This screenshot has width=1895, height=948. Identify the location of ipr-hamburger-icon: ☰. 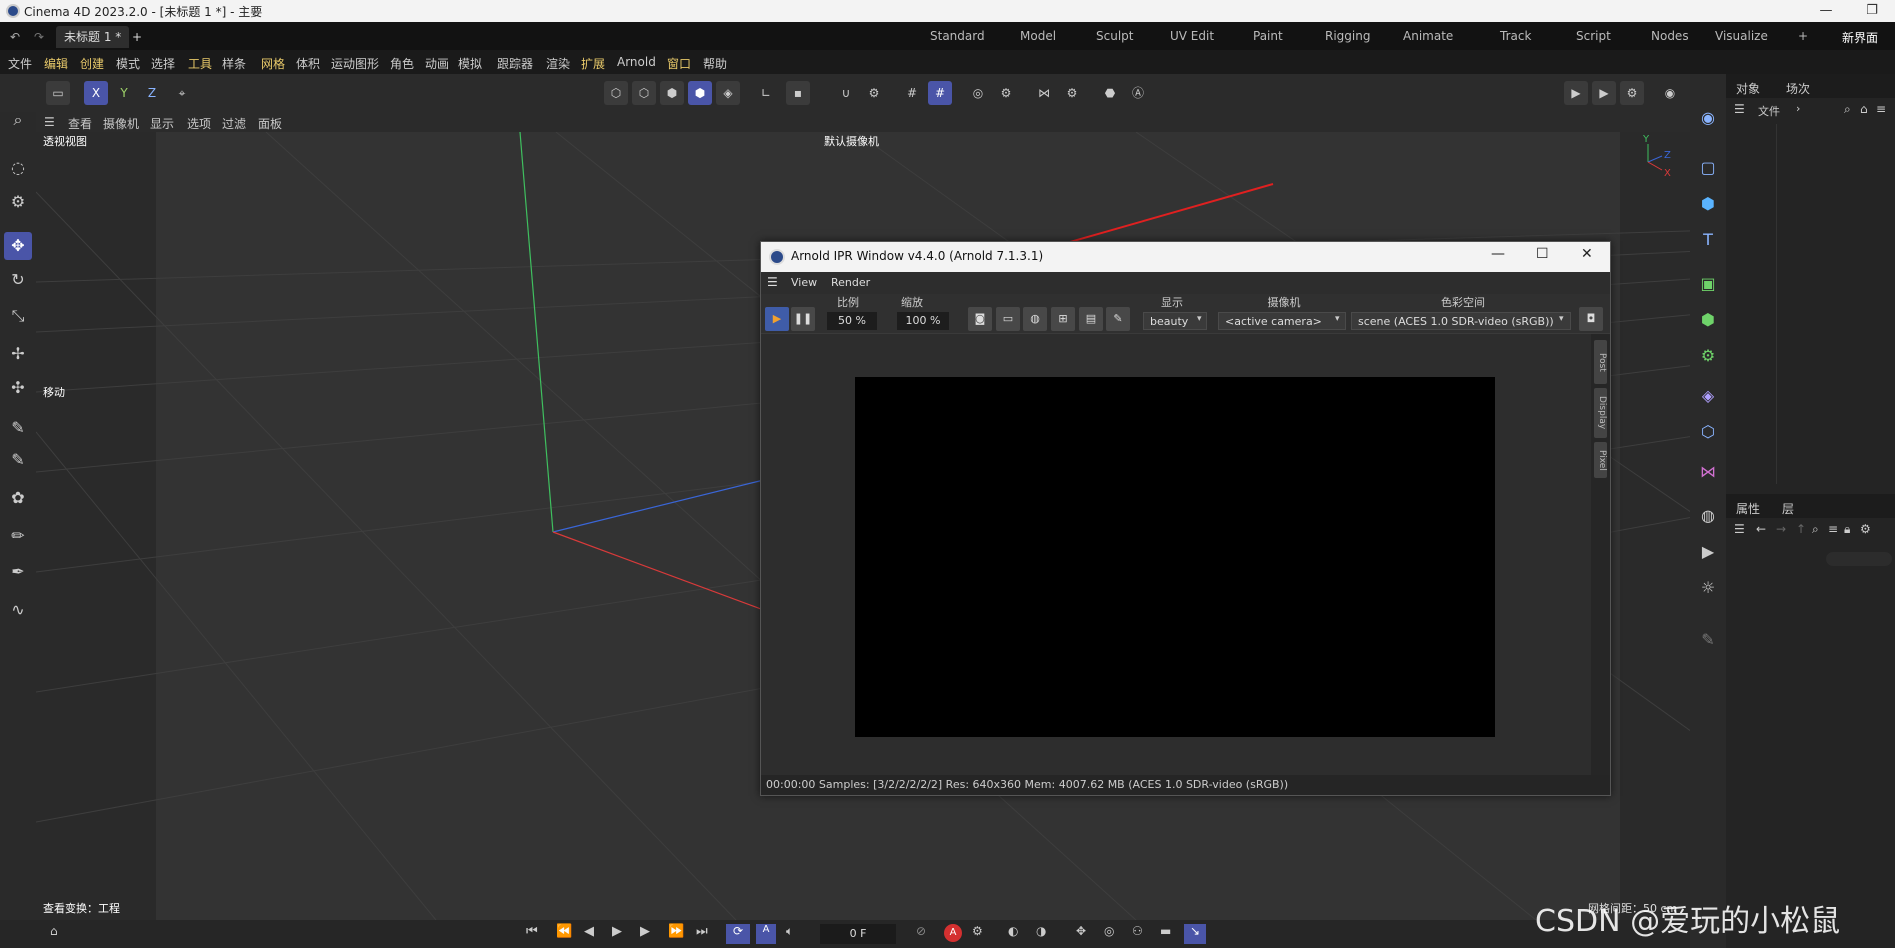
(772, 282).